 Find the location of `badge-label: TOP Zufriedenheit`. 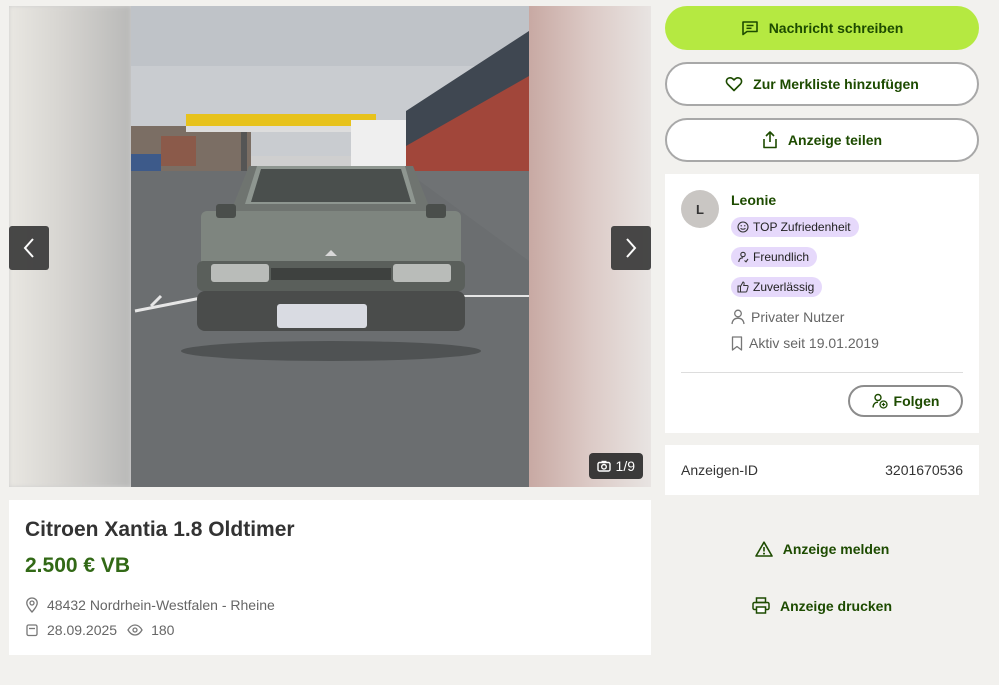

badge-label: TOP Zufriedenheit is located at coordinates (802, 227).